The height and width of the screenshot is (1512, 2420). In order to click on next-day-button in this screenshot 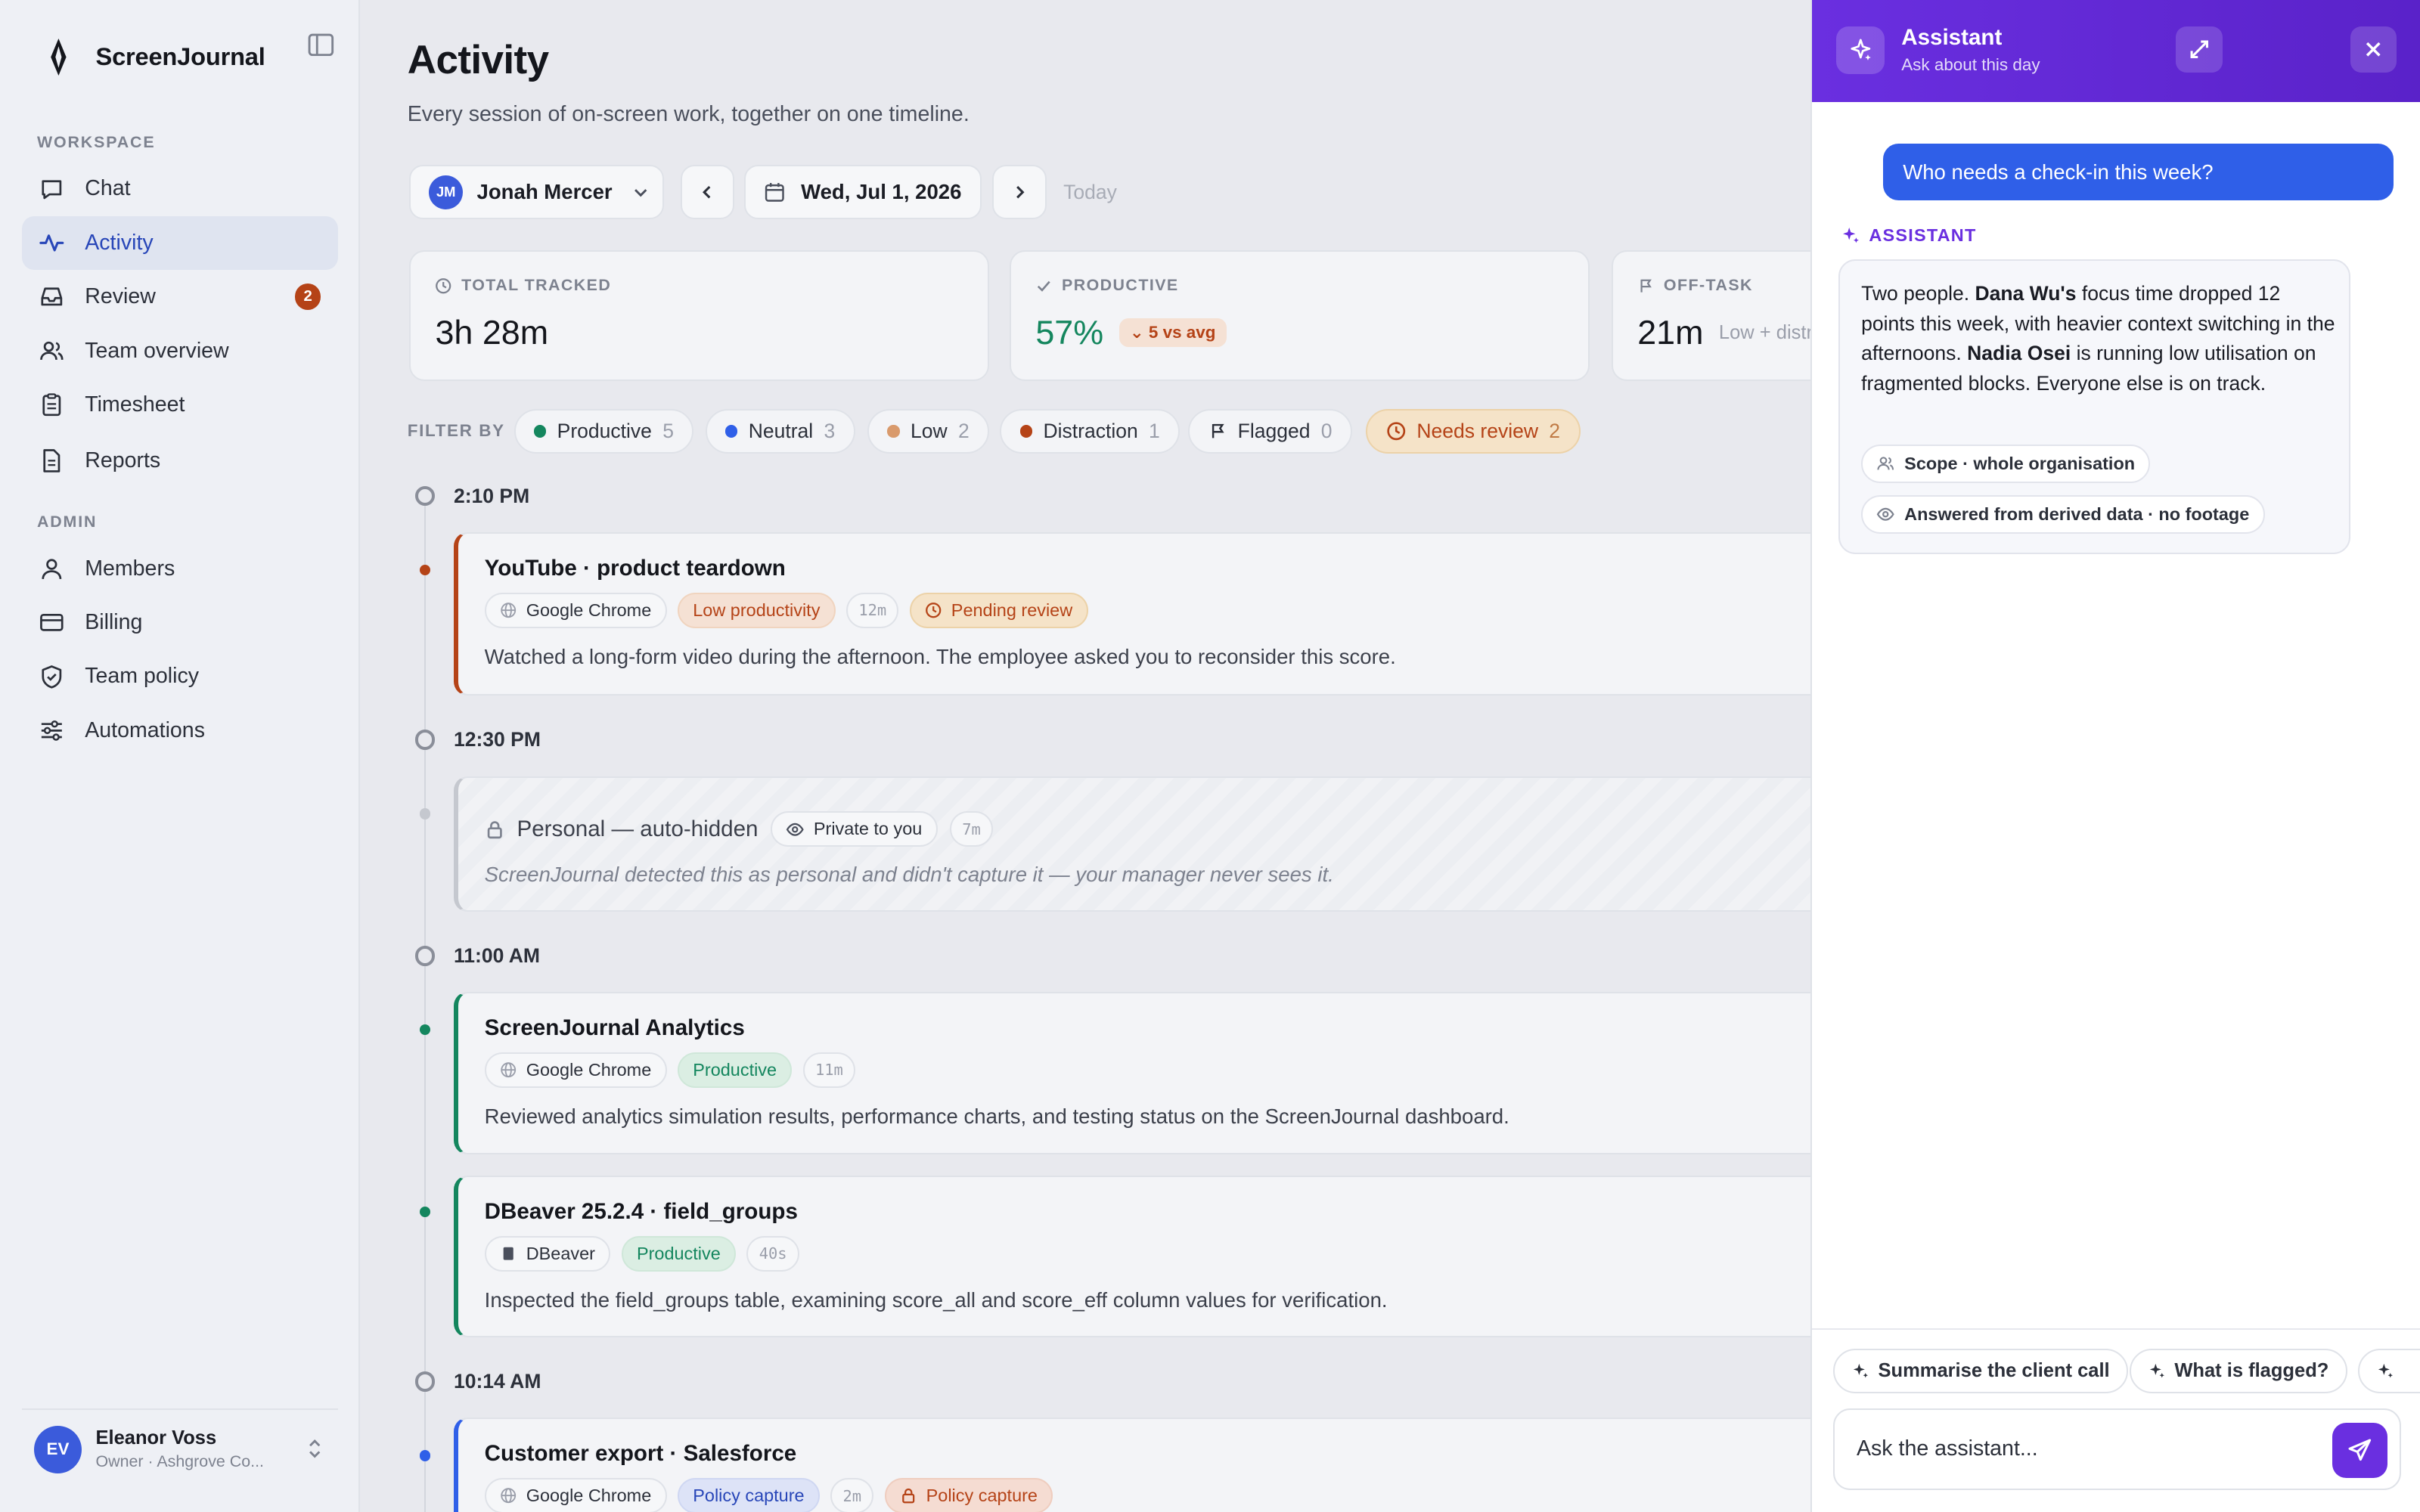, I will do `click(1019, 192)`.